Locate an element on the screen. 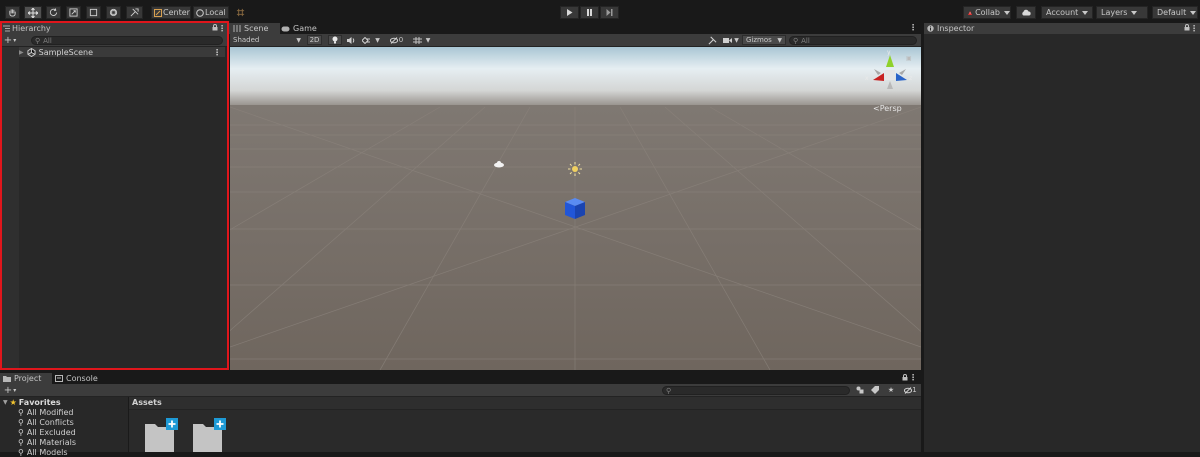 The image size is (1200, 457). project-menu-icon: ⋮ is located at coordinates (913, 377).